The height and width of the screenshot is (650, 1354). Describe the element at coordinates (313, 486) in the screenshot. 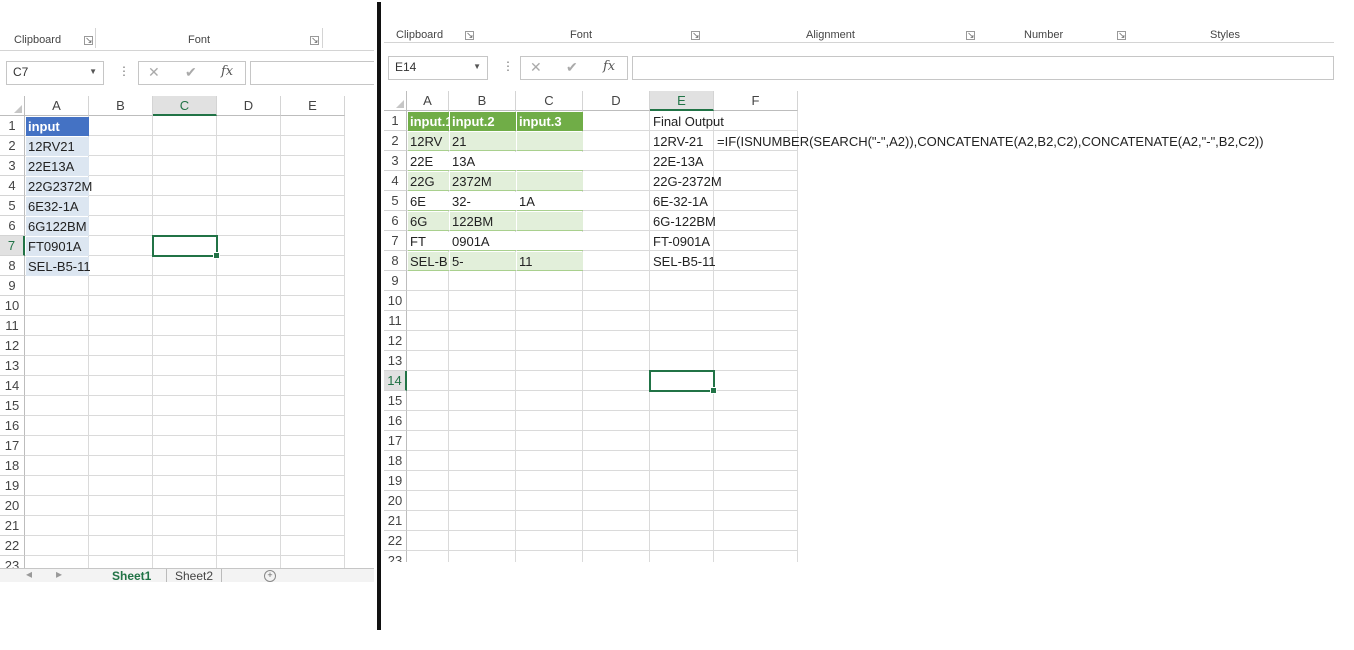

I see `cell-e19` at that location.